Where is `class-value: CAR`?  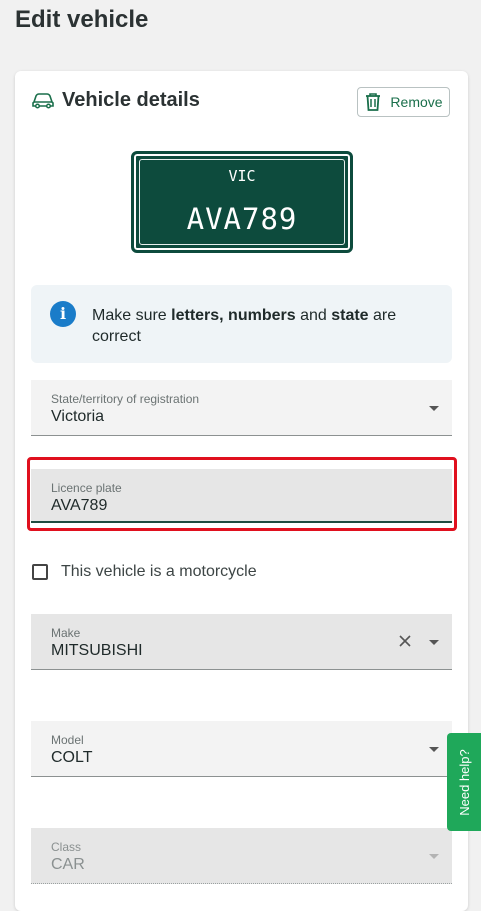 class-value: CAR is located at coordinates (68, 864).